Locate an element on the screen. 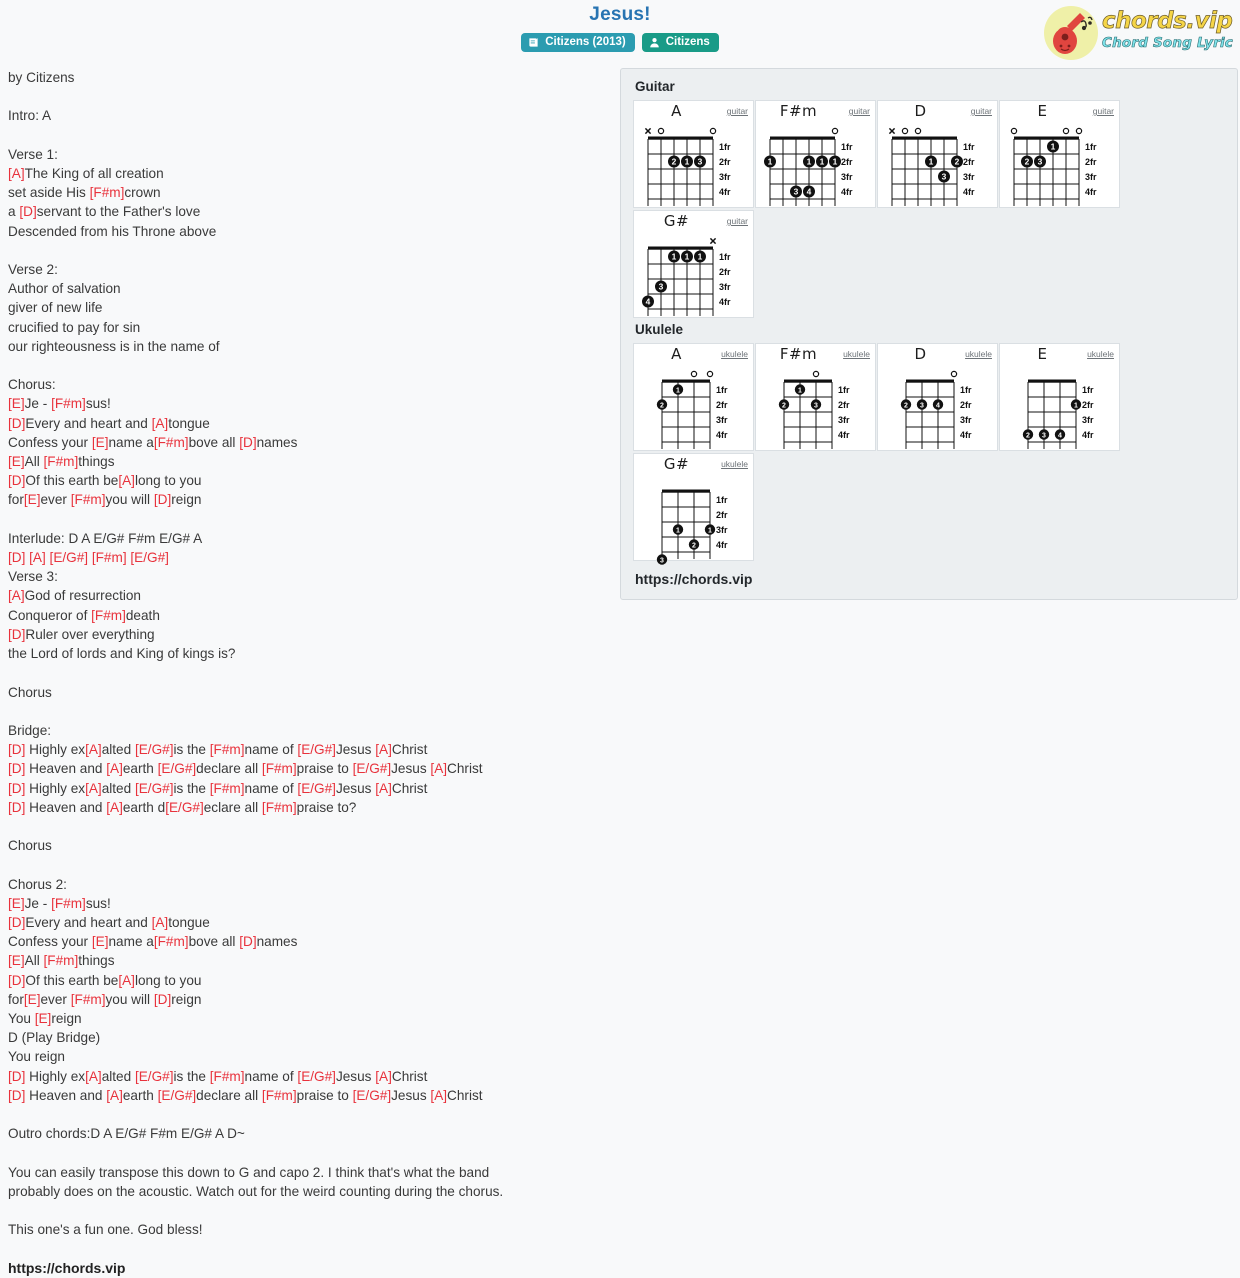 This screenshot has height=1278, width=1240. lyric-line: [D]Every and heart and [A]tongue is located at coordinates (308, 922).